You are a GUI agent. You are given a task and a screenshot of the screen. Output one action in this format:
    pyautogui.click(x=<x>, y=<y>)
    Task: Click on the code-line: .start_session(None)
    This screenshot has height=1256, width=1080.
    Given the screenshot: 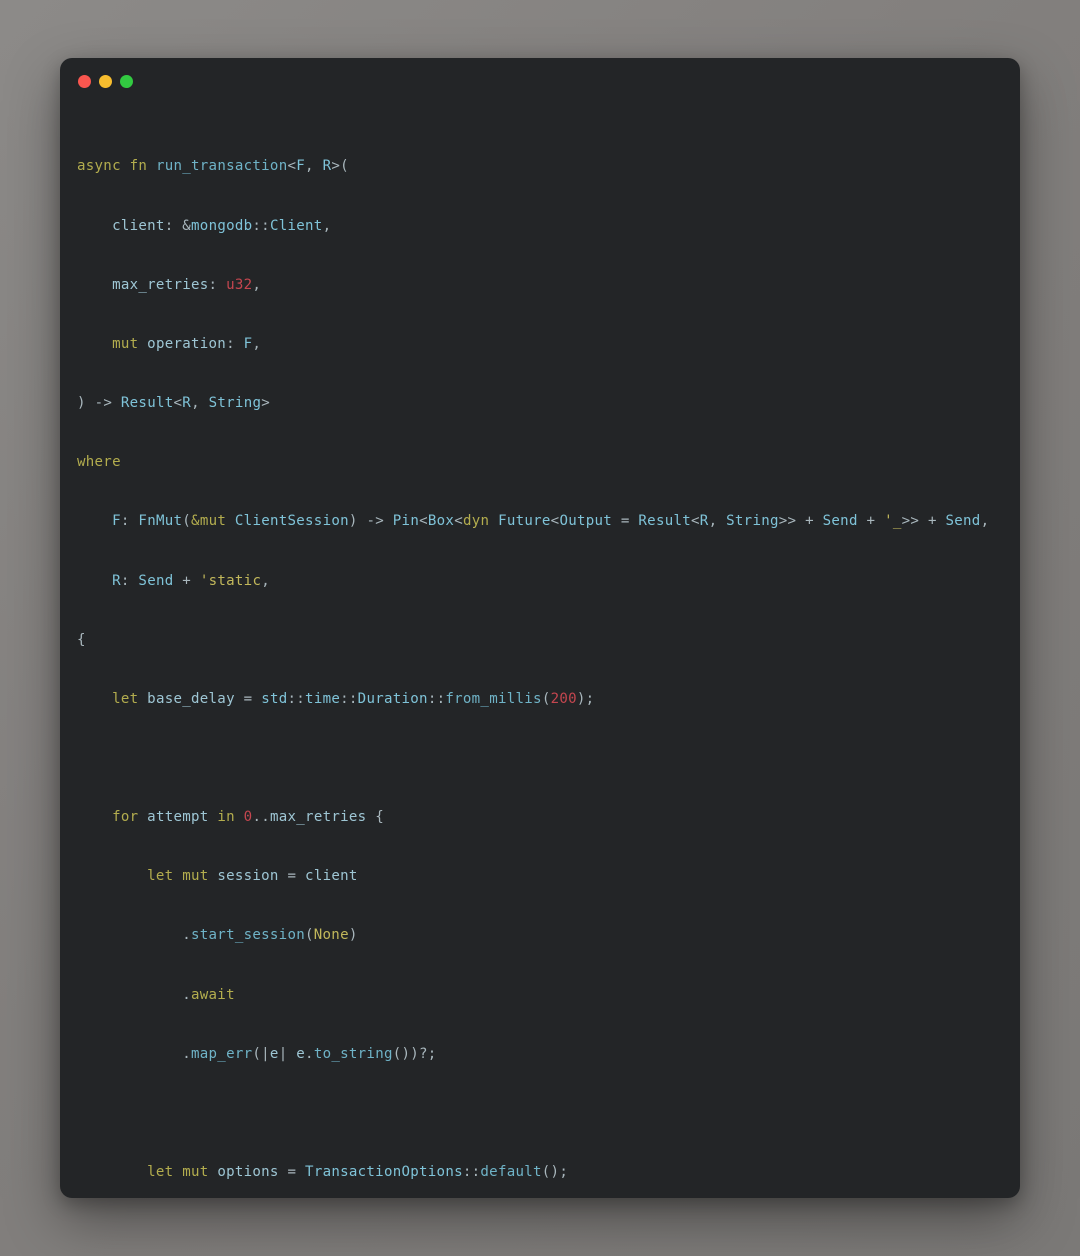 What is the action you would take?
    pyautogui.click(x=270, y=935)
    